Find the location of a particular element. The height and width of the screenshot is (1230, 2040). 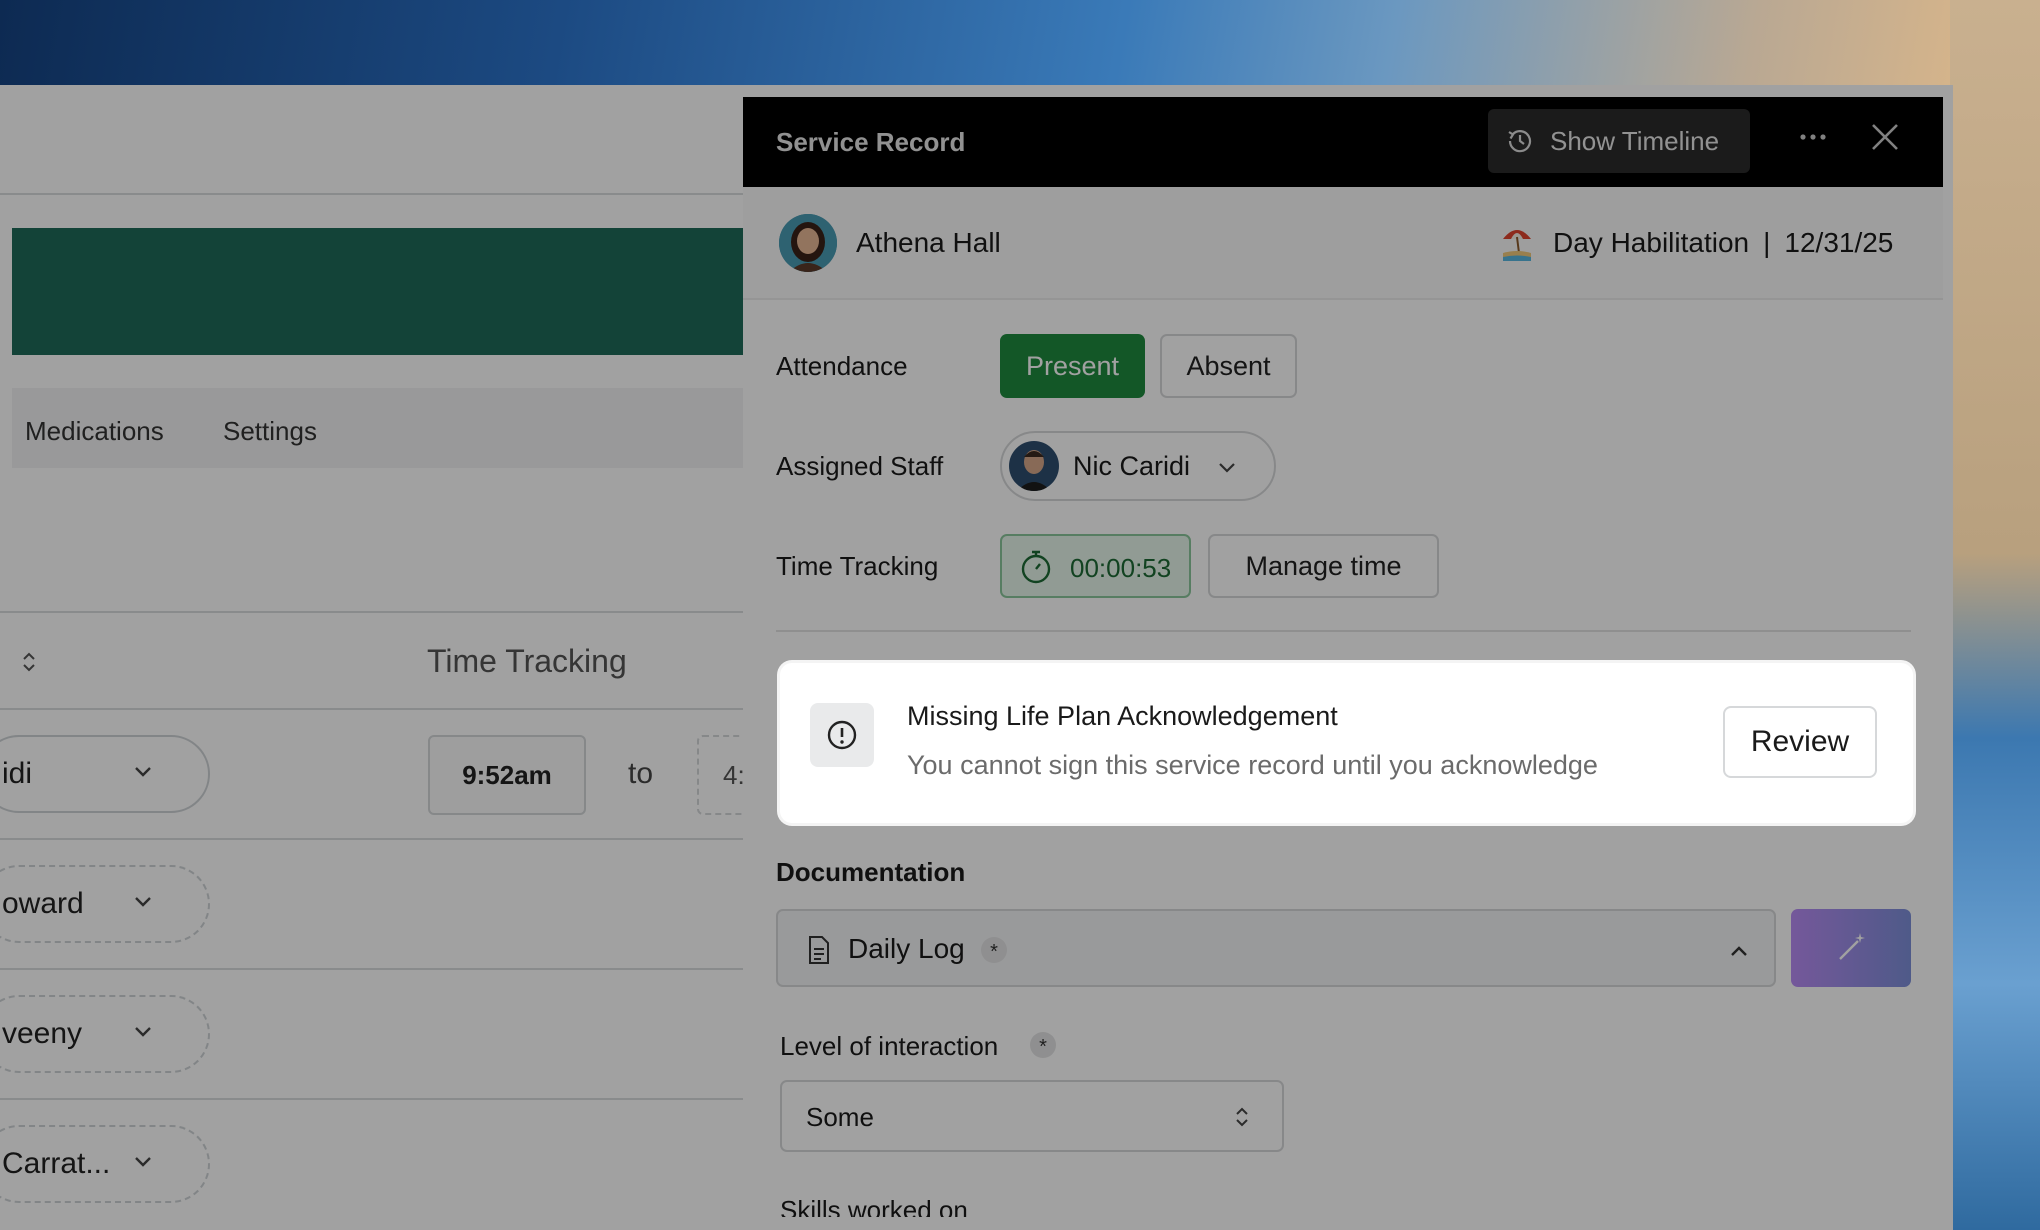

documentation-label: Documentation is located at coordinates (871, 872).